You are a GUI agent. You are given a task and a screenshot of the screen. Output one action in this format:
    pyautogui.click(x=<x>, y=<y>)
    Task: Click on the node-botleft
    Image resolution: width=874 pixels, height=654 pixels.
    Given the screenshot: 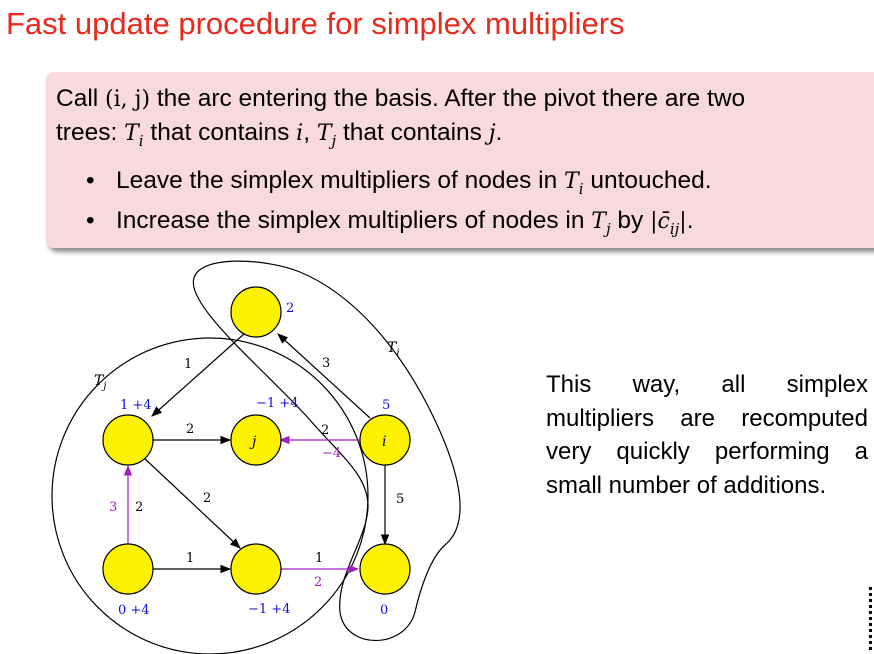 What is the action you would take?
    pyautogui.click(x=128, y=569)
    